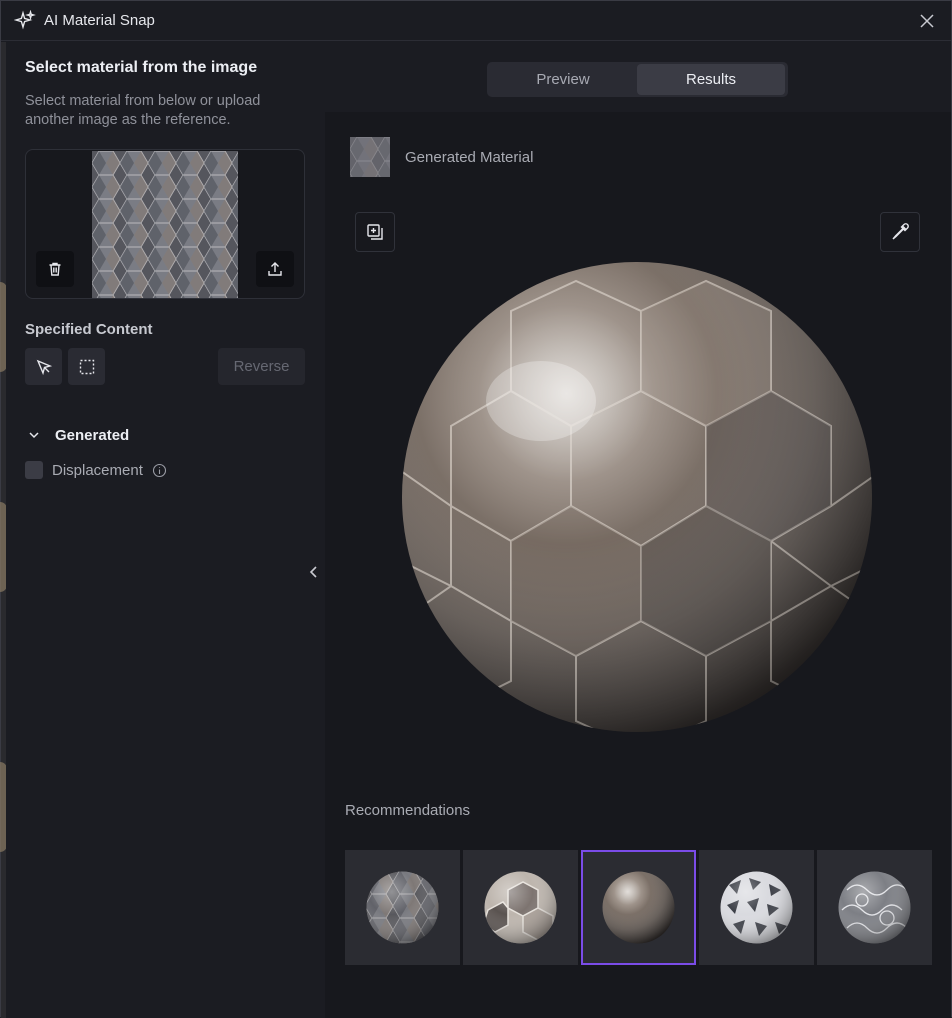 Image resolution: width=952 pixels, height=1018 pixels. What do you see at coordinates (99, 20) in the screenshot?
I see `window-title: AI Material Snap` at bounding box center [99, 20].